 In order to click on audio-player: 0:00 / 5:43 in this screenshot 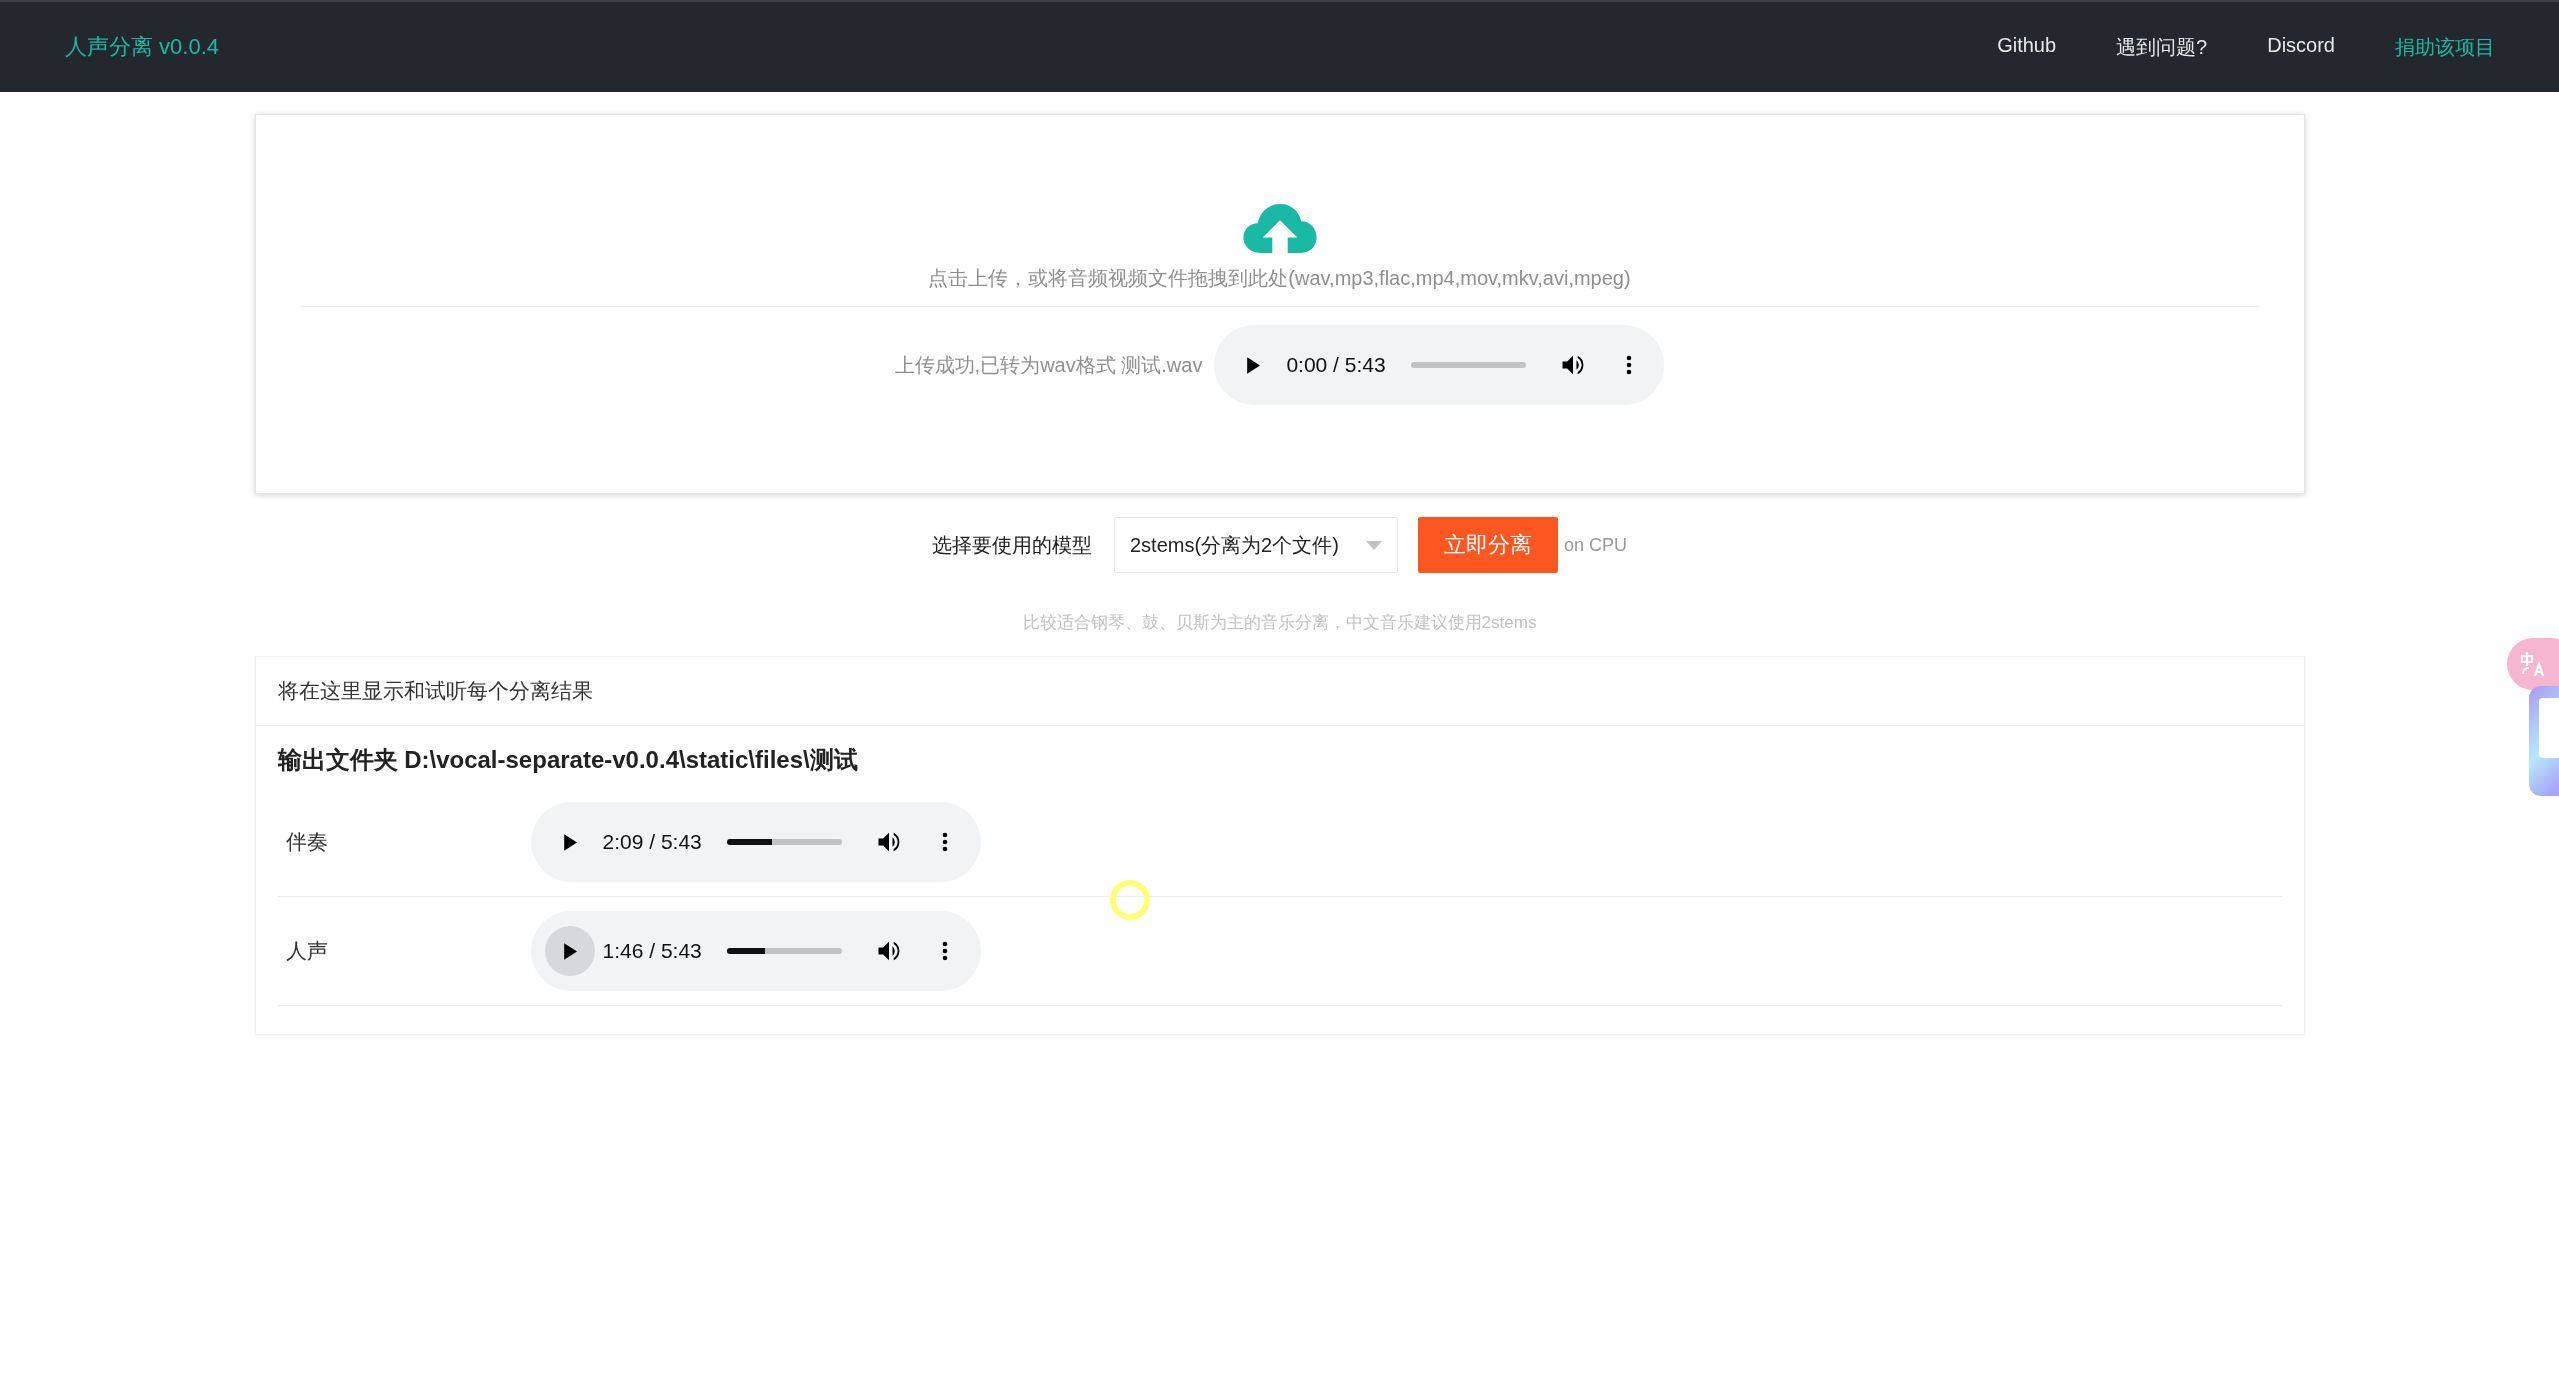, I will do `click(1439, 365)`.